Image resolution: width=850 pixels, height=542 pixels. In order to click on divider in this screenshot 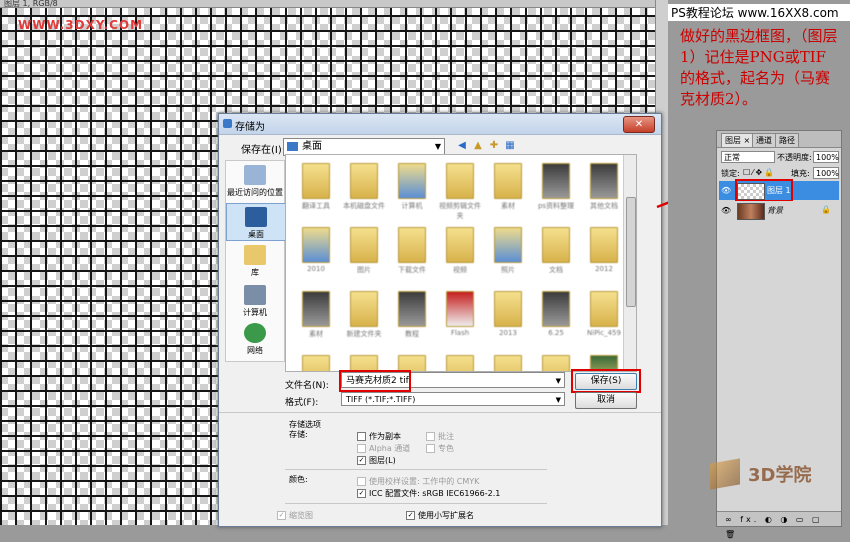, I will do `click(416, 469)`.